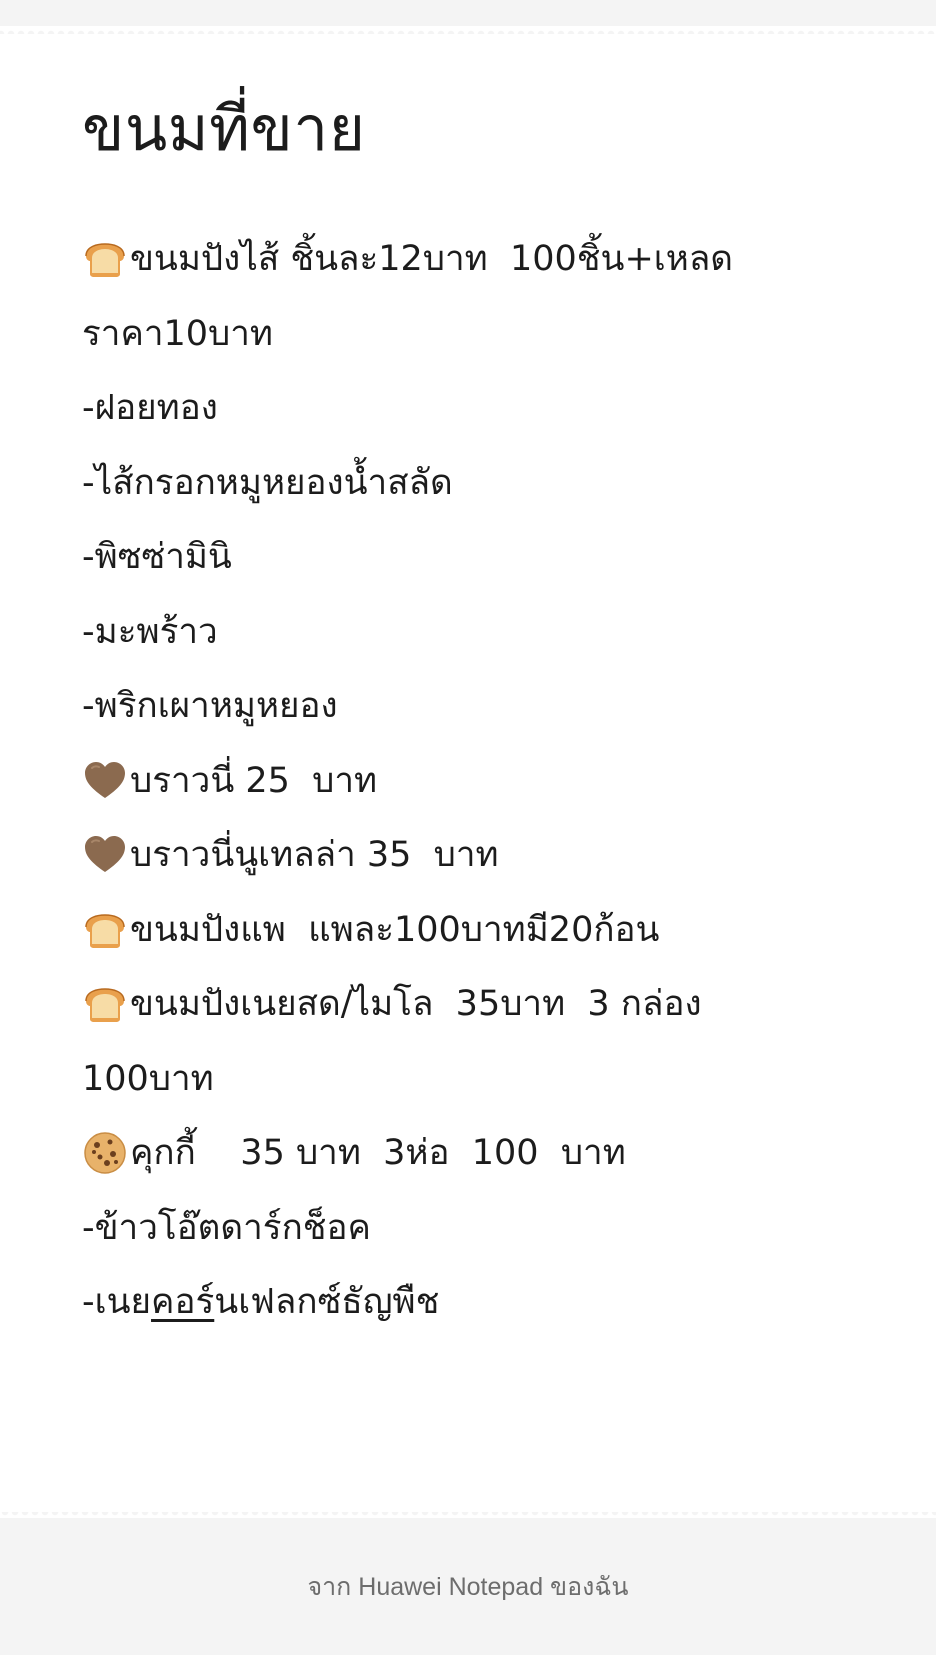 This screenshot has width=936, height=1655. Describe the element at coordinates (482, 334) in the screenshot. I see `note-line: ราคา10บาท` at that location.